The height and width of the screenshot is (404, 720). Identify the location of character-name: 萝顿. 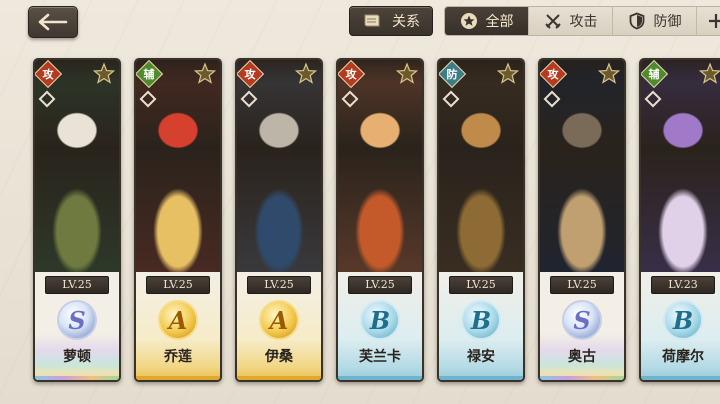
(77, 357).